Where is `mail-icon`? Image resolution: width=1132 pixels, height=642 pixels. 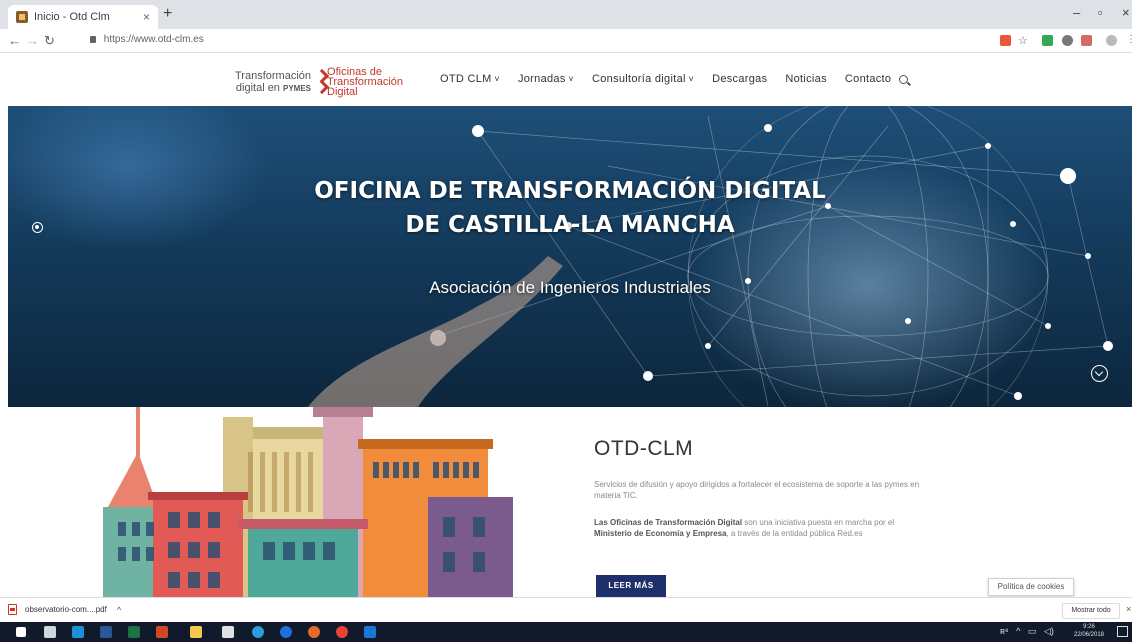 mail-icon is located at coordinates (228, 632).